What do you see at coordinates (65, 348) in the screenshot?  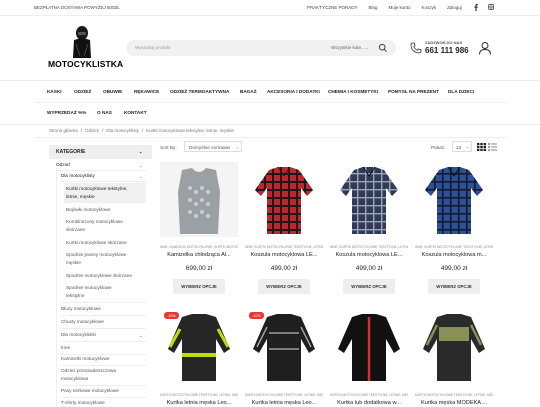 I see `sidebar-item-other: Inne` at bounding box center [65, 348].